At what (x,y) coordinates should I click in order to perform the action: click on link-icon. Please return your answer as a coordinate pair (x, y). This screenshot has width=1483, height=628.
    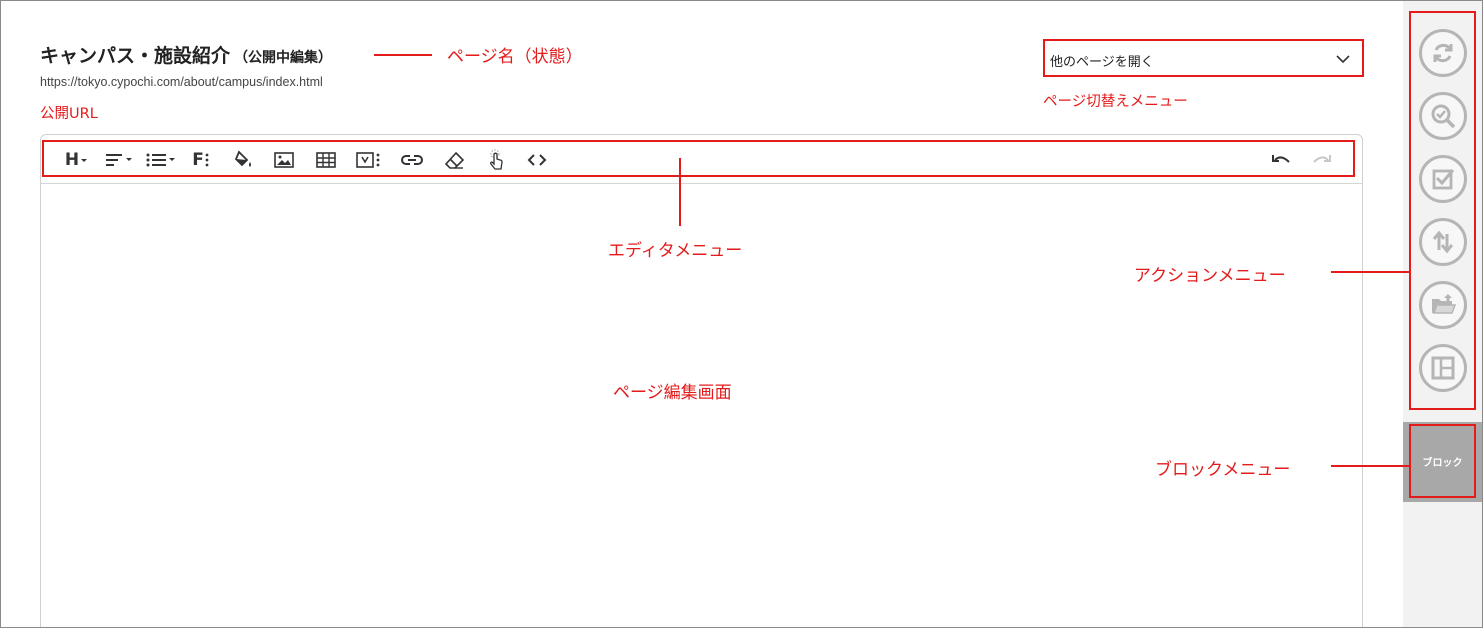
    Looking at the image, I should click on (412, 160).